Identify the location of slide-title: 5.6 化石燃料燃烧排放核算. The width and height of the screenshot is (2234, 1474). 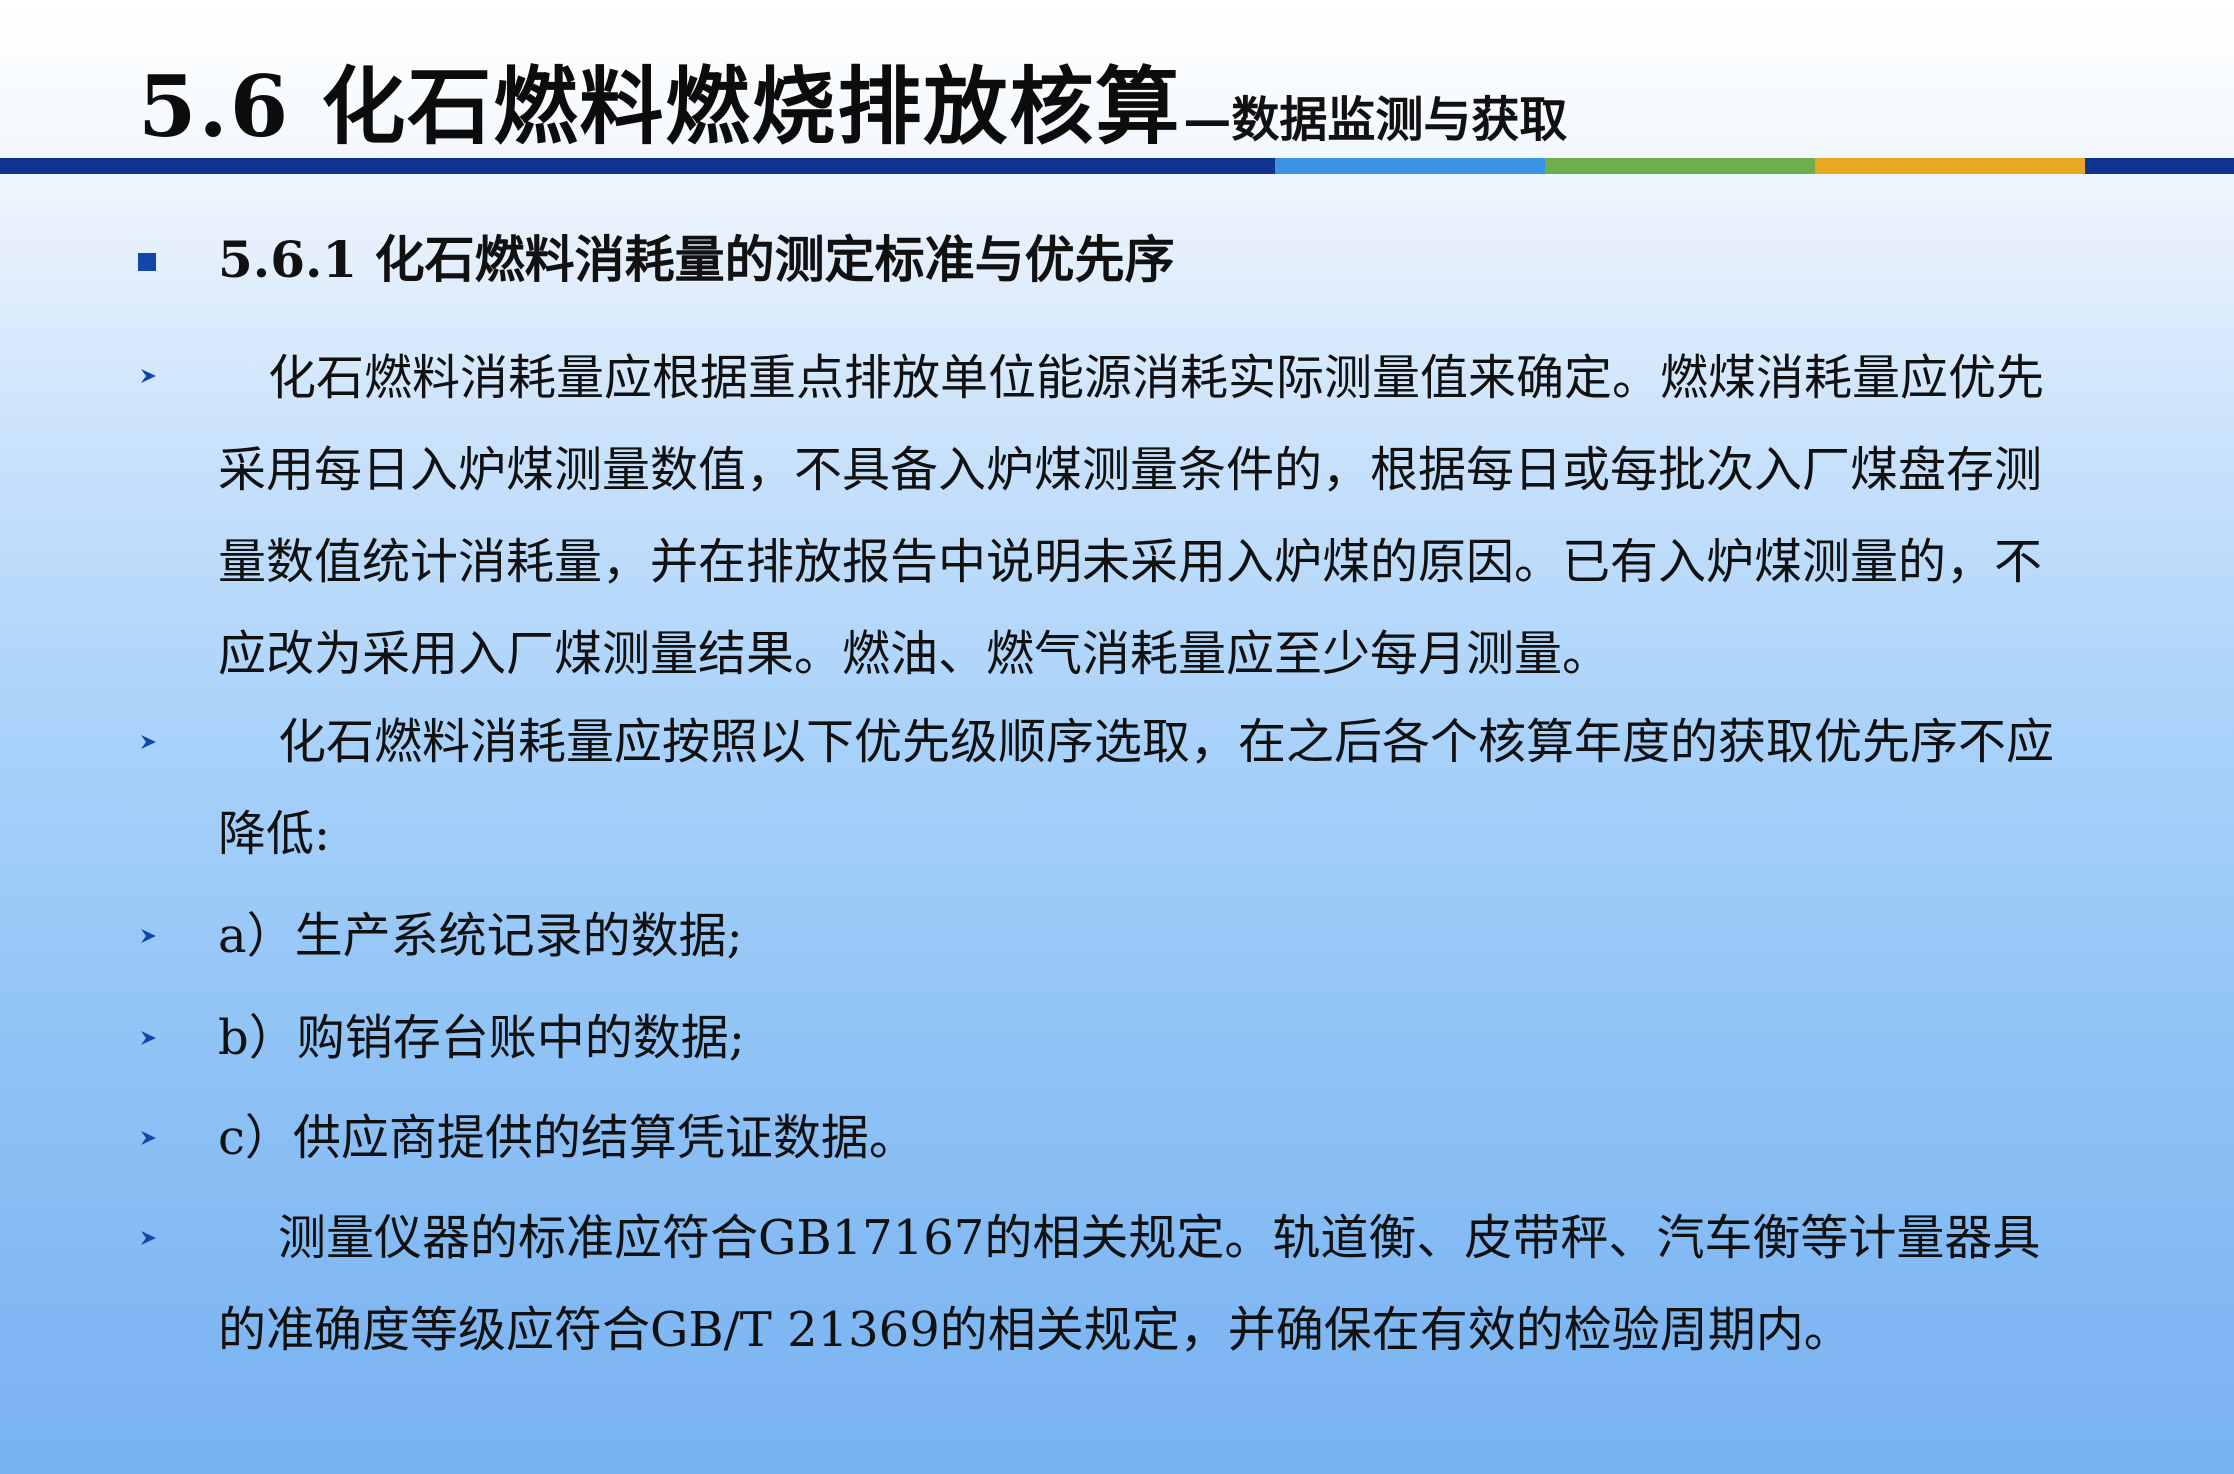
(660, 106).